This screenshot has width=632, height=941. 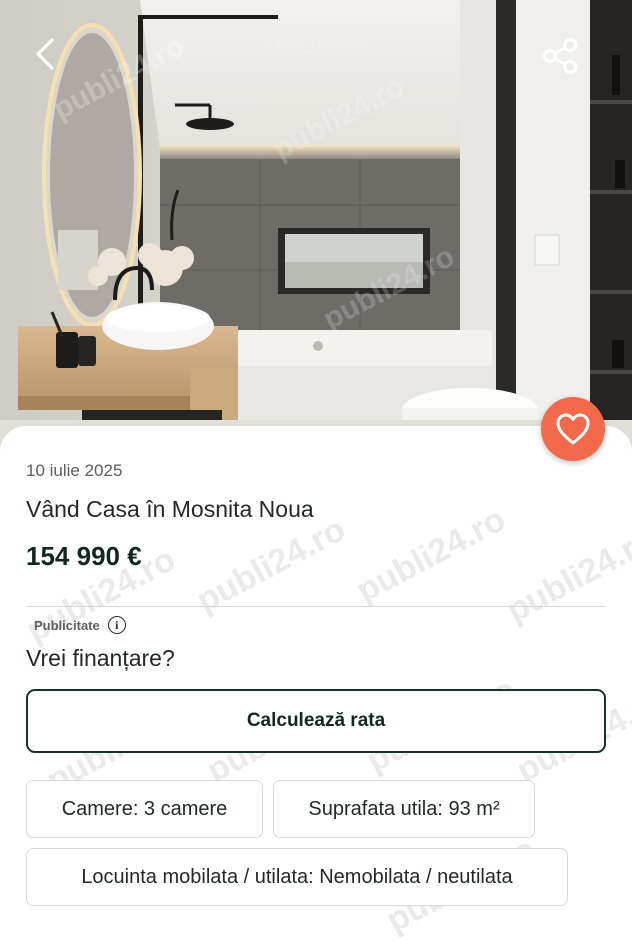 I want to click on listing-price: 154 990 €, so click(x=84, y=556).